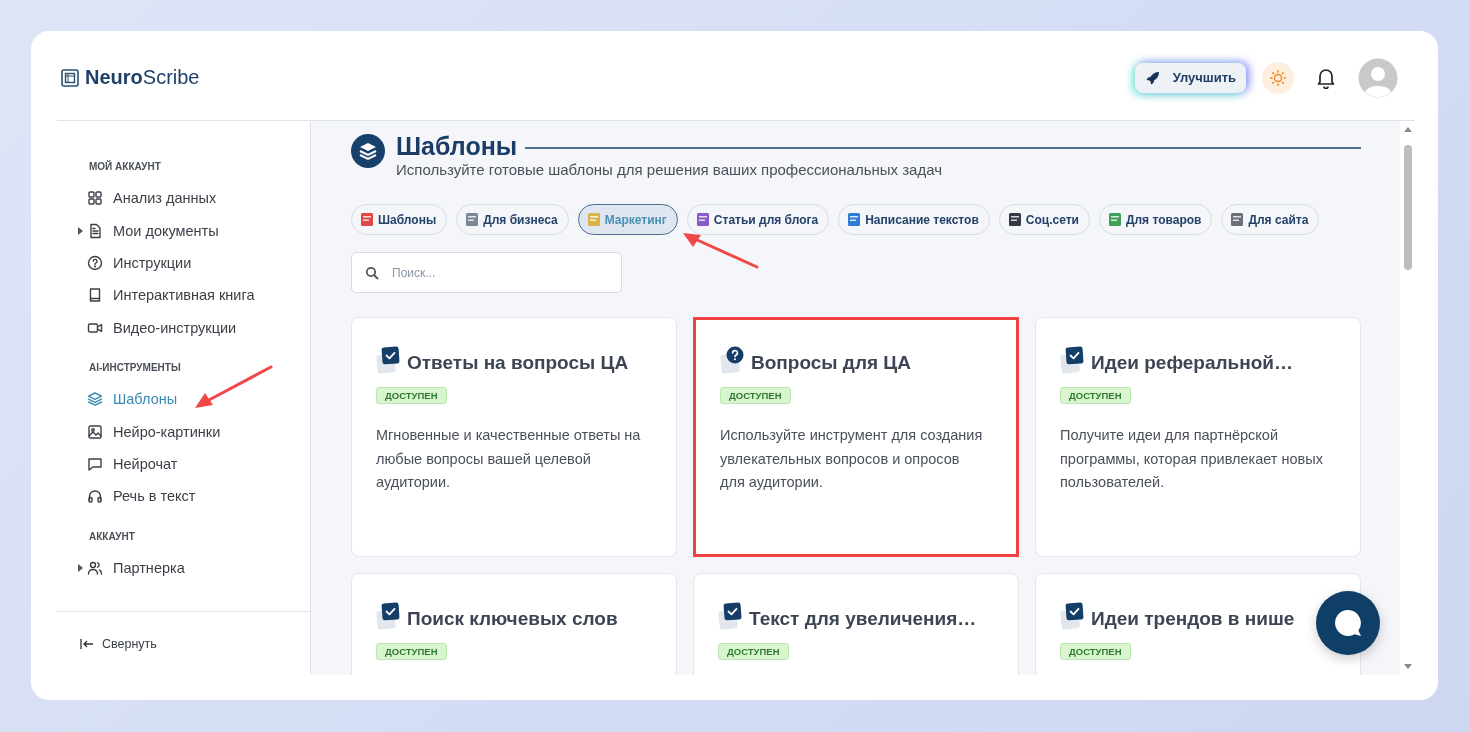 This screenshot has height=732, width=1470. Describe the element at coordinates (914, 219) in the screenshot. I see `category-chip: Написание текстов` at that location.